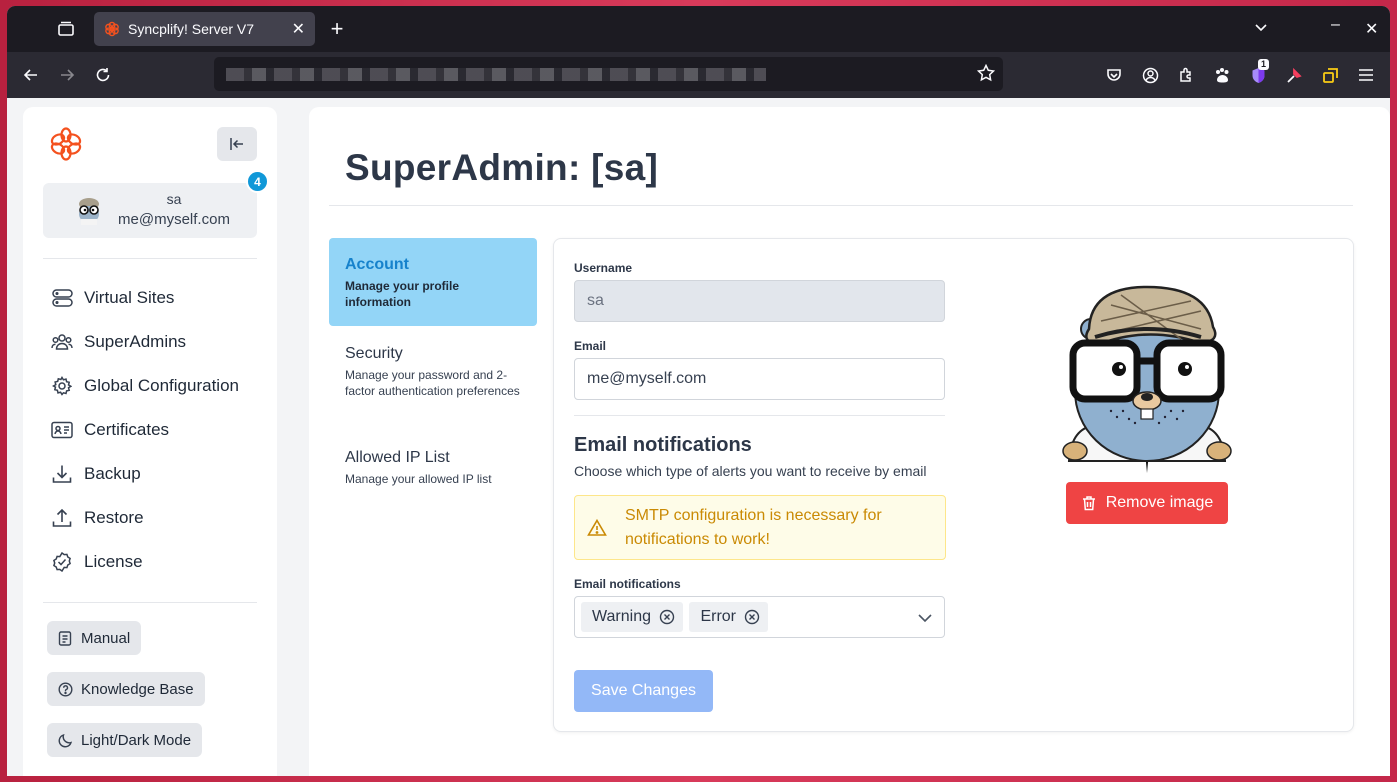 The height and width of the screenshot is (782, 1397). What do you see at coordinates (129, 297) in the screenshot?
I see `sidebar-item-label: Virtual Sites` at bounding box center [129, 297].